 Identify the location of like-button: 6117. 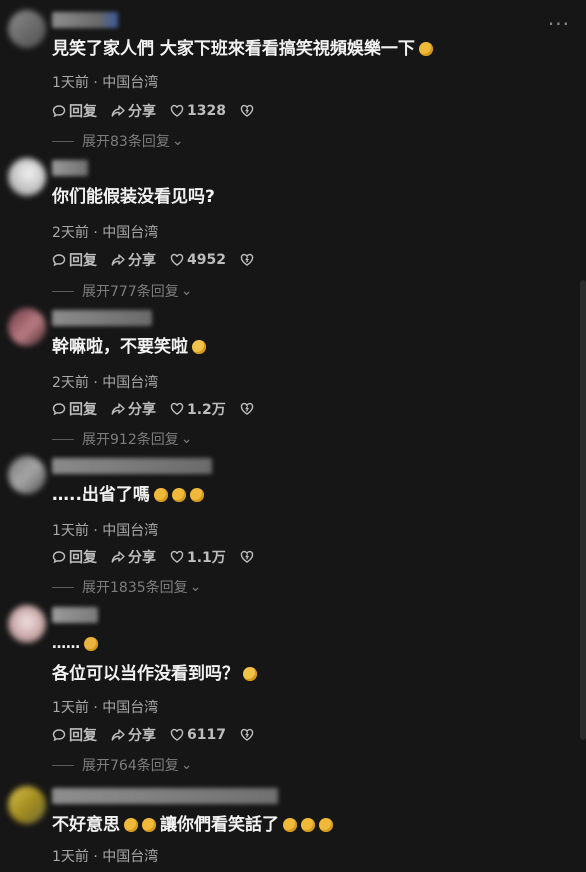
(198, 735).